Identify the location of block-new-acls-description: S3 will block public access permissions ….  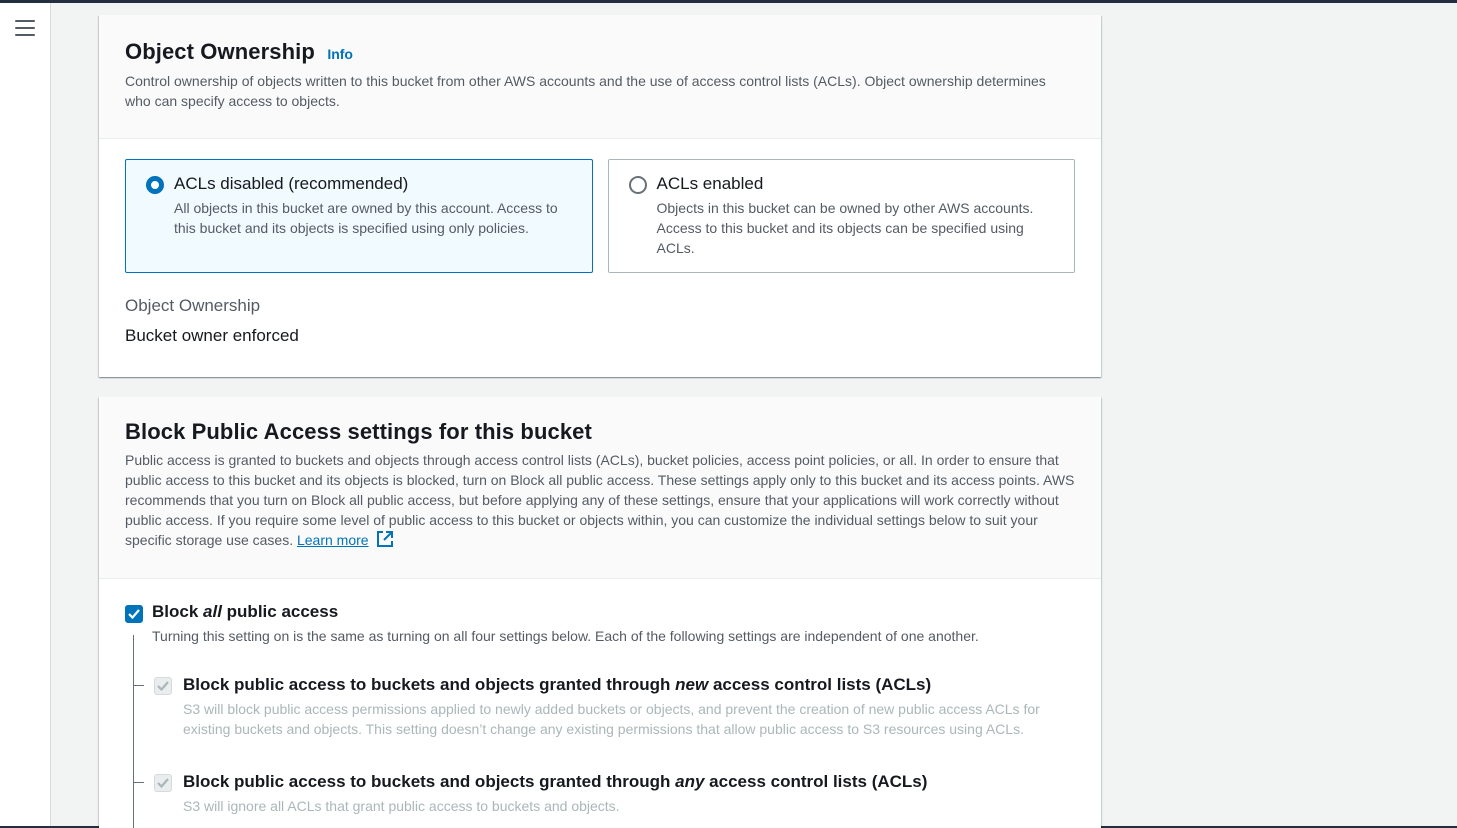
(611, 719).